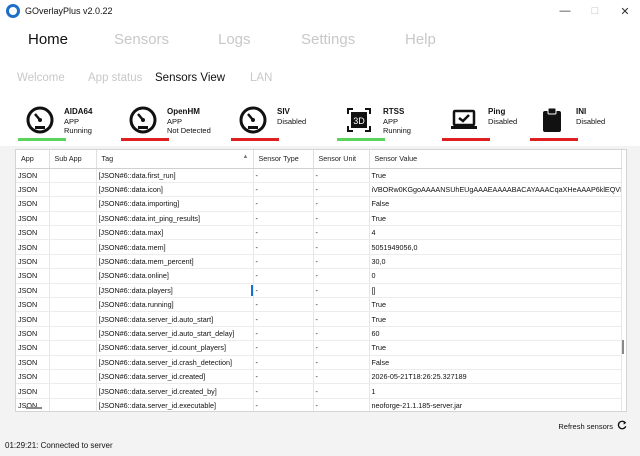 Image resolution: width=640 pixels, height=456 pixels. I want to click on table-row: JSON [JSON#6::data.online] - -0, so click(319, 276).